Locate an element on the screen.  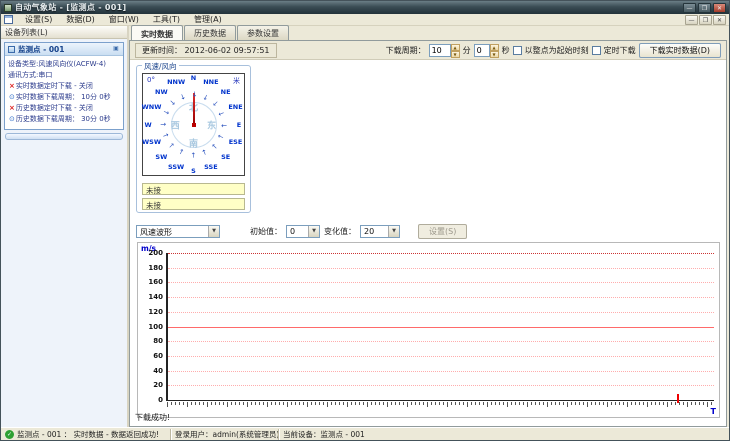
update-time-label: 更新时间： is located at coordinates (162, 50).